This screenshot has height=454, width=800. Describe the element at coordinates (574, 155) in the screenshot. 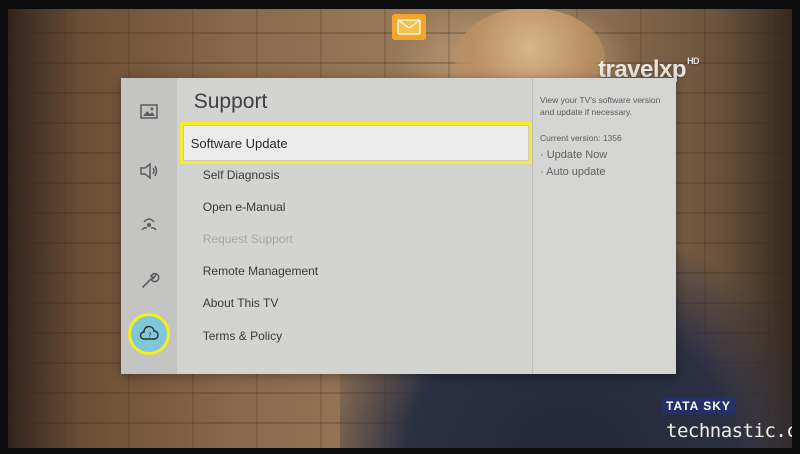

I see `info-option-update-now: · Update Now` at that location.